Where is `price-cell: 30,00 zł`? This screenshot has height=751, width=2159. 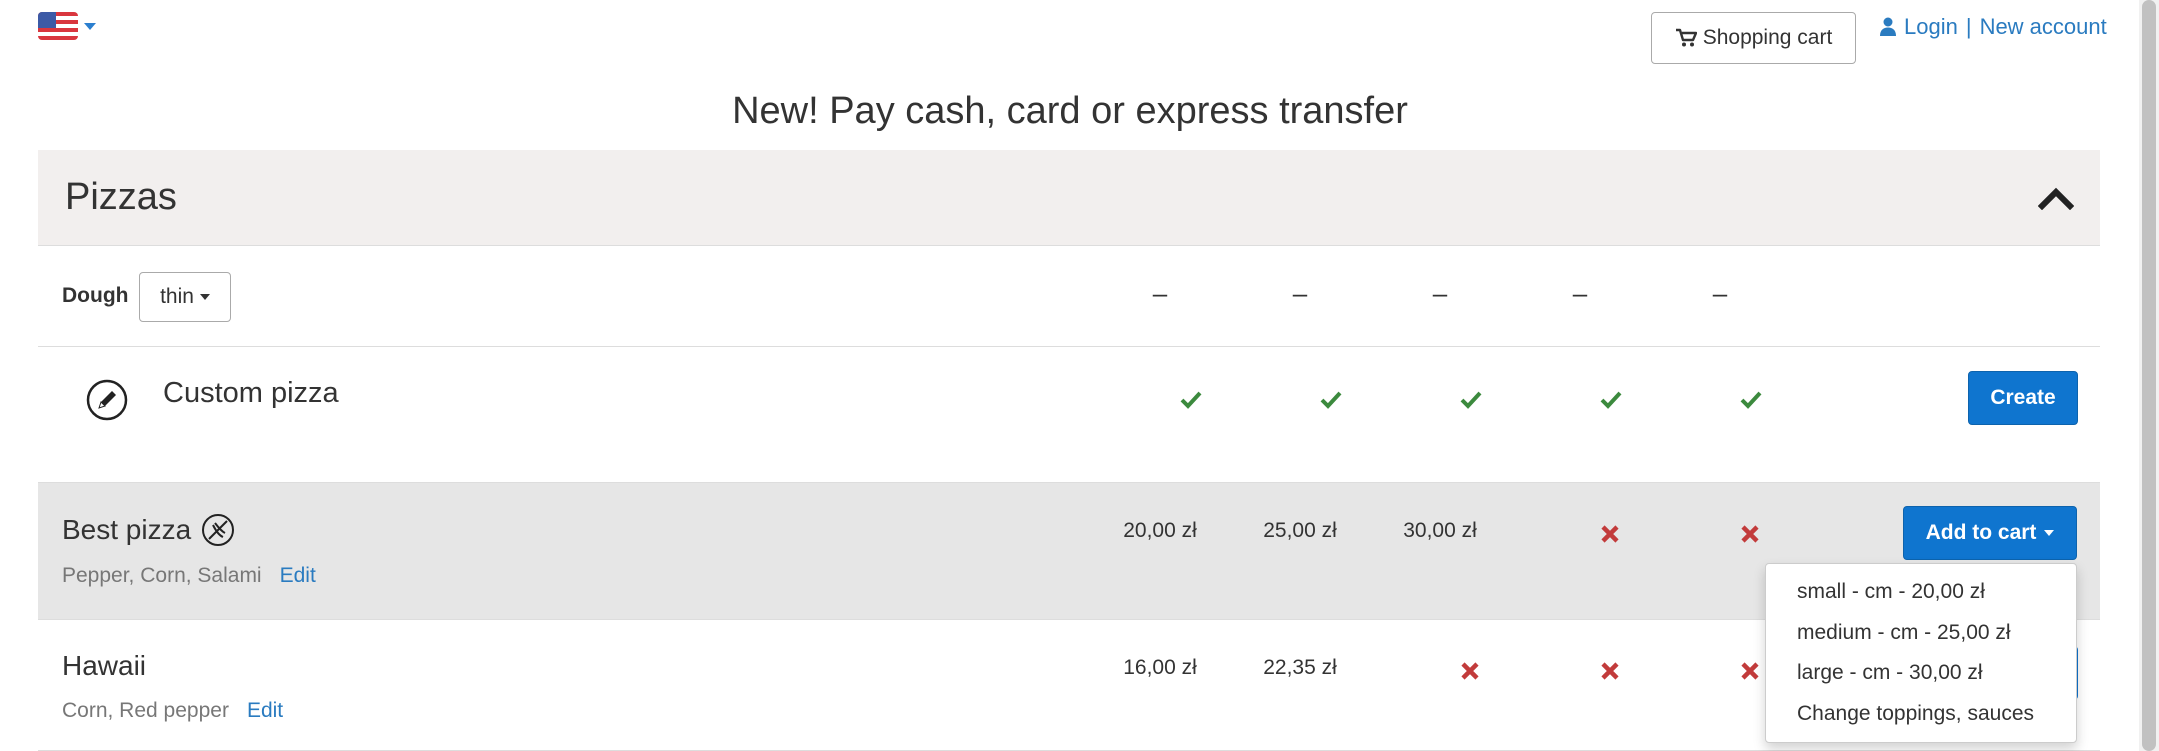 price-cell: 30,00 zł is located at coordinates (1440, 530).